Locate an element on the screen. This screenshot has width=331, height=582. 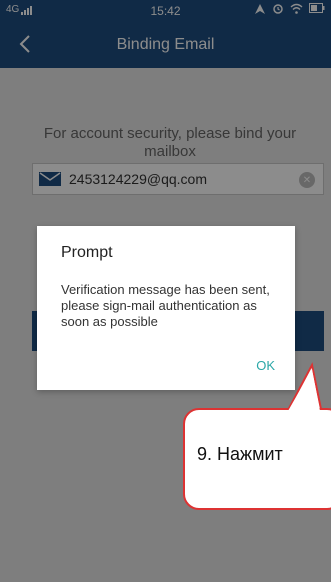
callout-text: 9. Нажмит is located at coordinates (240, 454).